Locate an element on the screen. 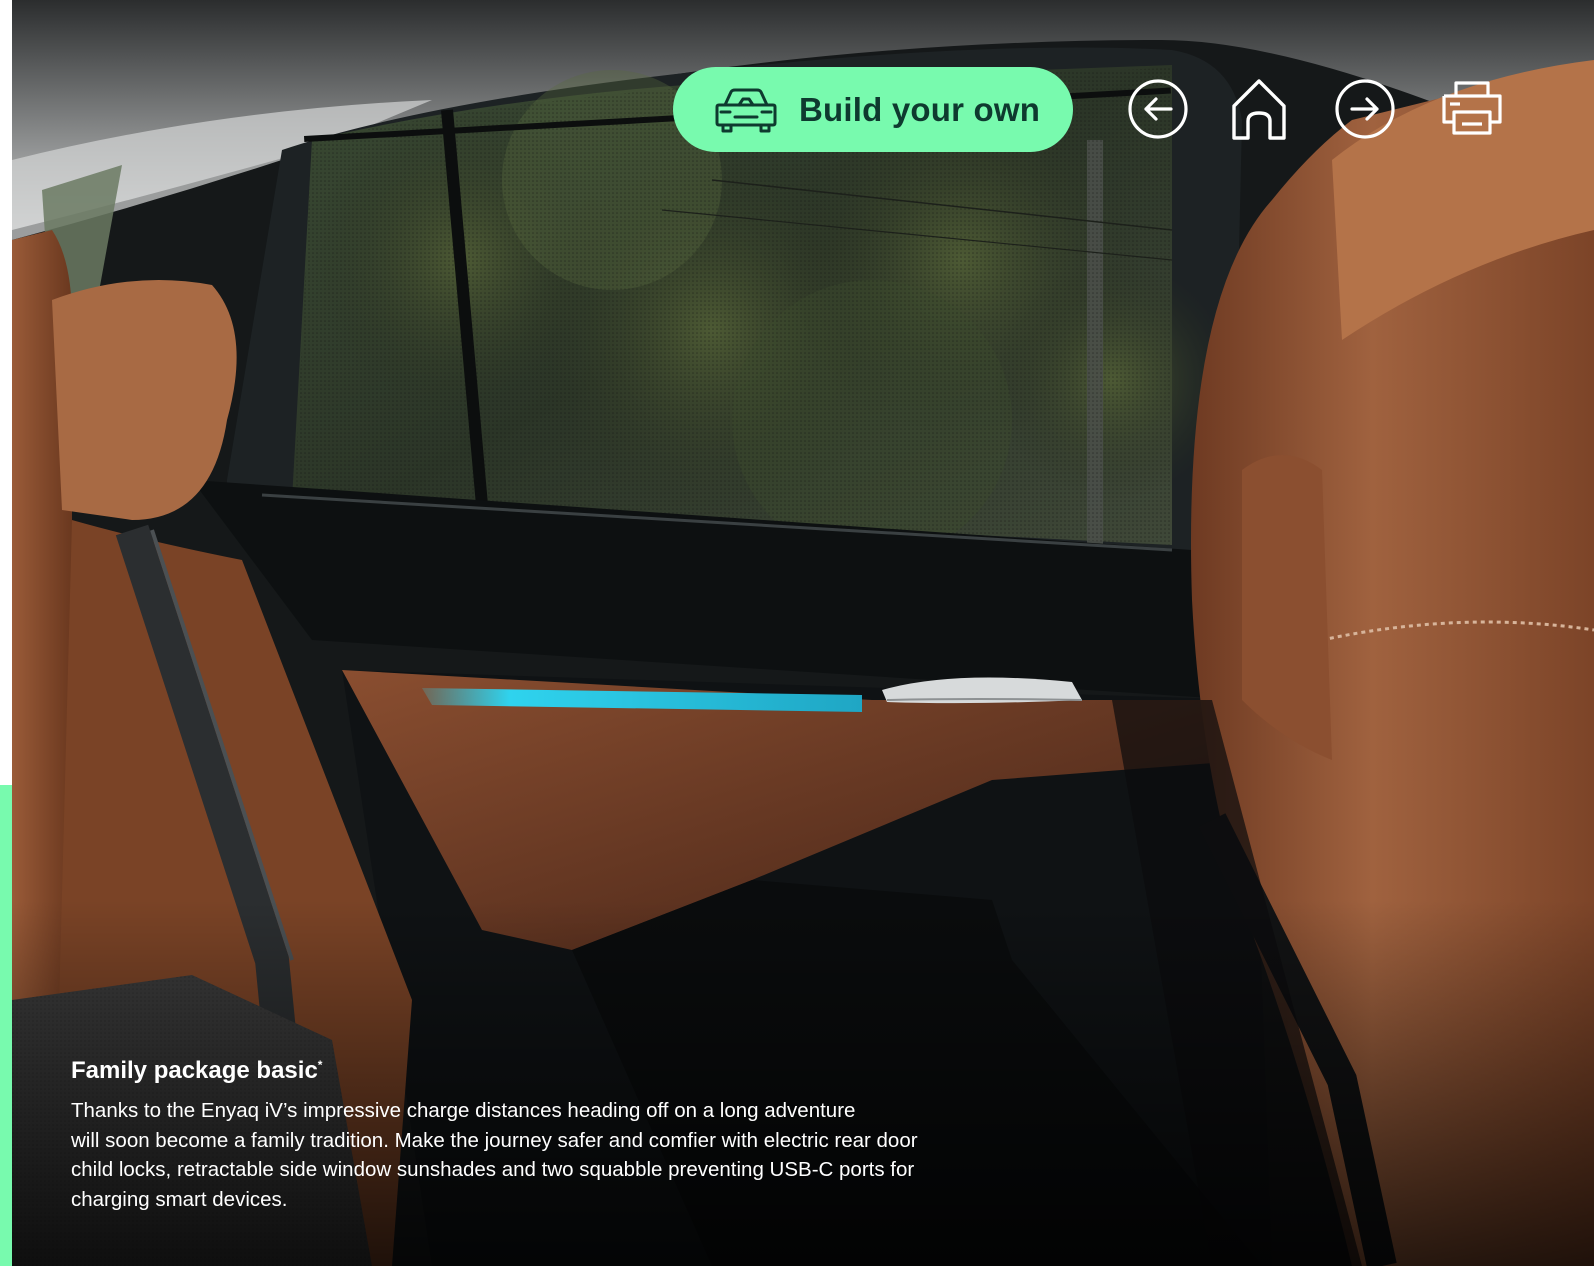 Image resolution: width=1594 pixels, height=1266 pixels. car-icon is located at coordinates (746, 110).